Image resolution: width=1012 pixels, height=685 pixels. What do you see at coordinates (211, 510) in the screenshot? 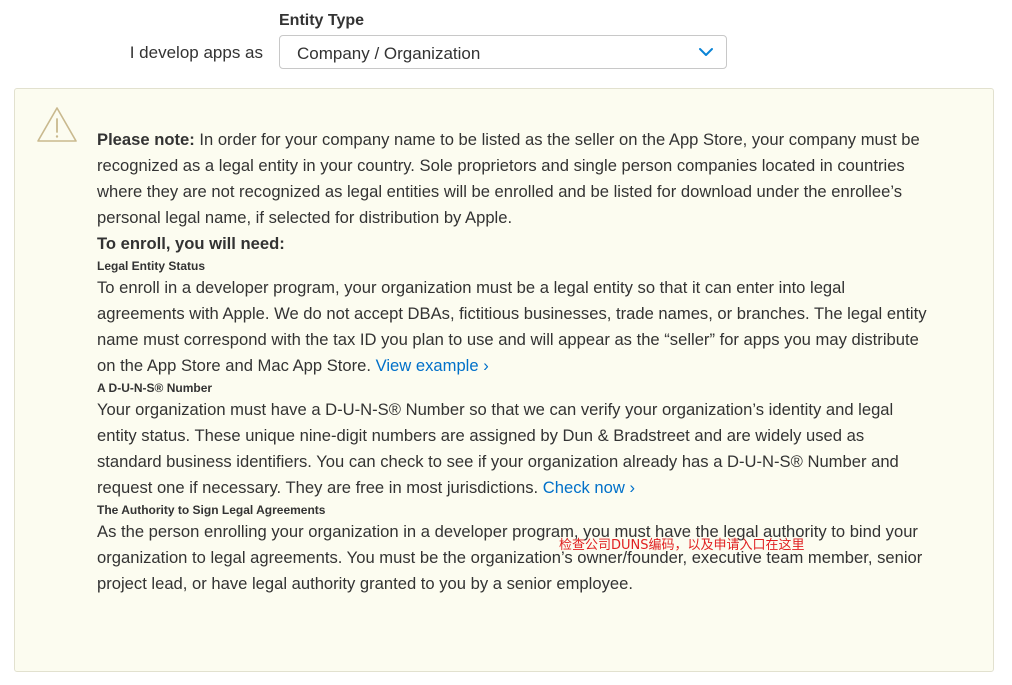
I see `section-heading-authority: The Authority to Sign Legal Agreements` at bounding box center [211, 510].